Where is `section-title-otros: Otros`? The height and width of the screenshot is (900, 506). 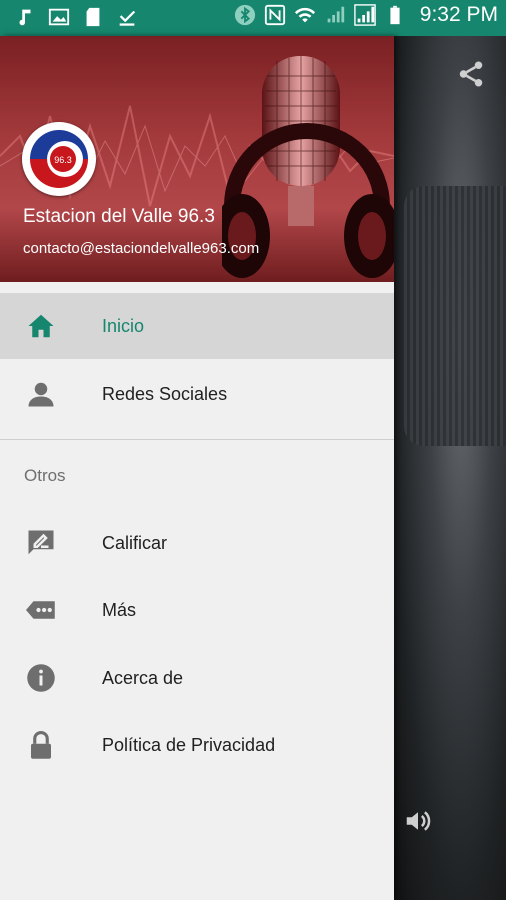
section-title-otros: Otros is located at coordinates (45, 475).